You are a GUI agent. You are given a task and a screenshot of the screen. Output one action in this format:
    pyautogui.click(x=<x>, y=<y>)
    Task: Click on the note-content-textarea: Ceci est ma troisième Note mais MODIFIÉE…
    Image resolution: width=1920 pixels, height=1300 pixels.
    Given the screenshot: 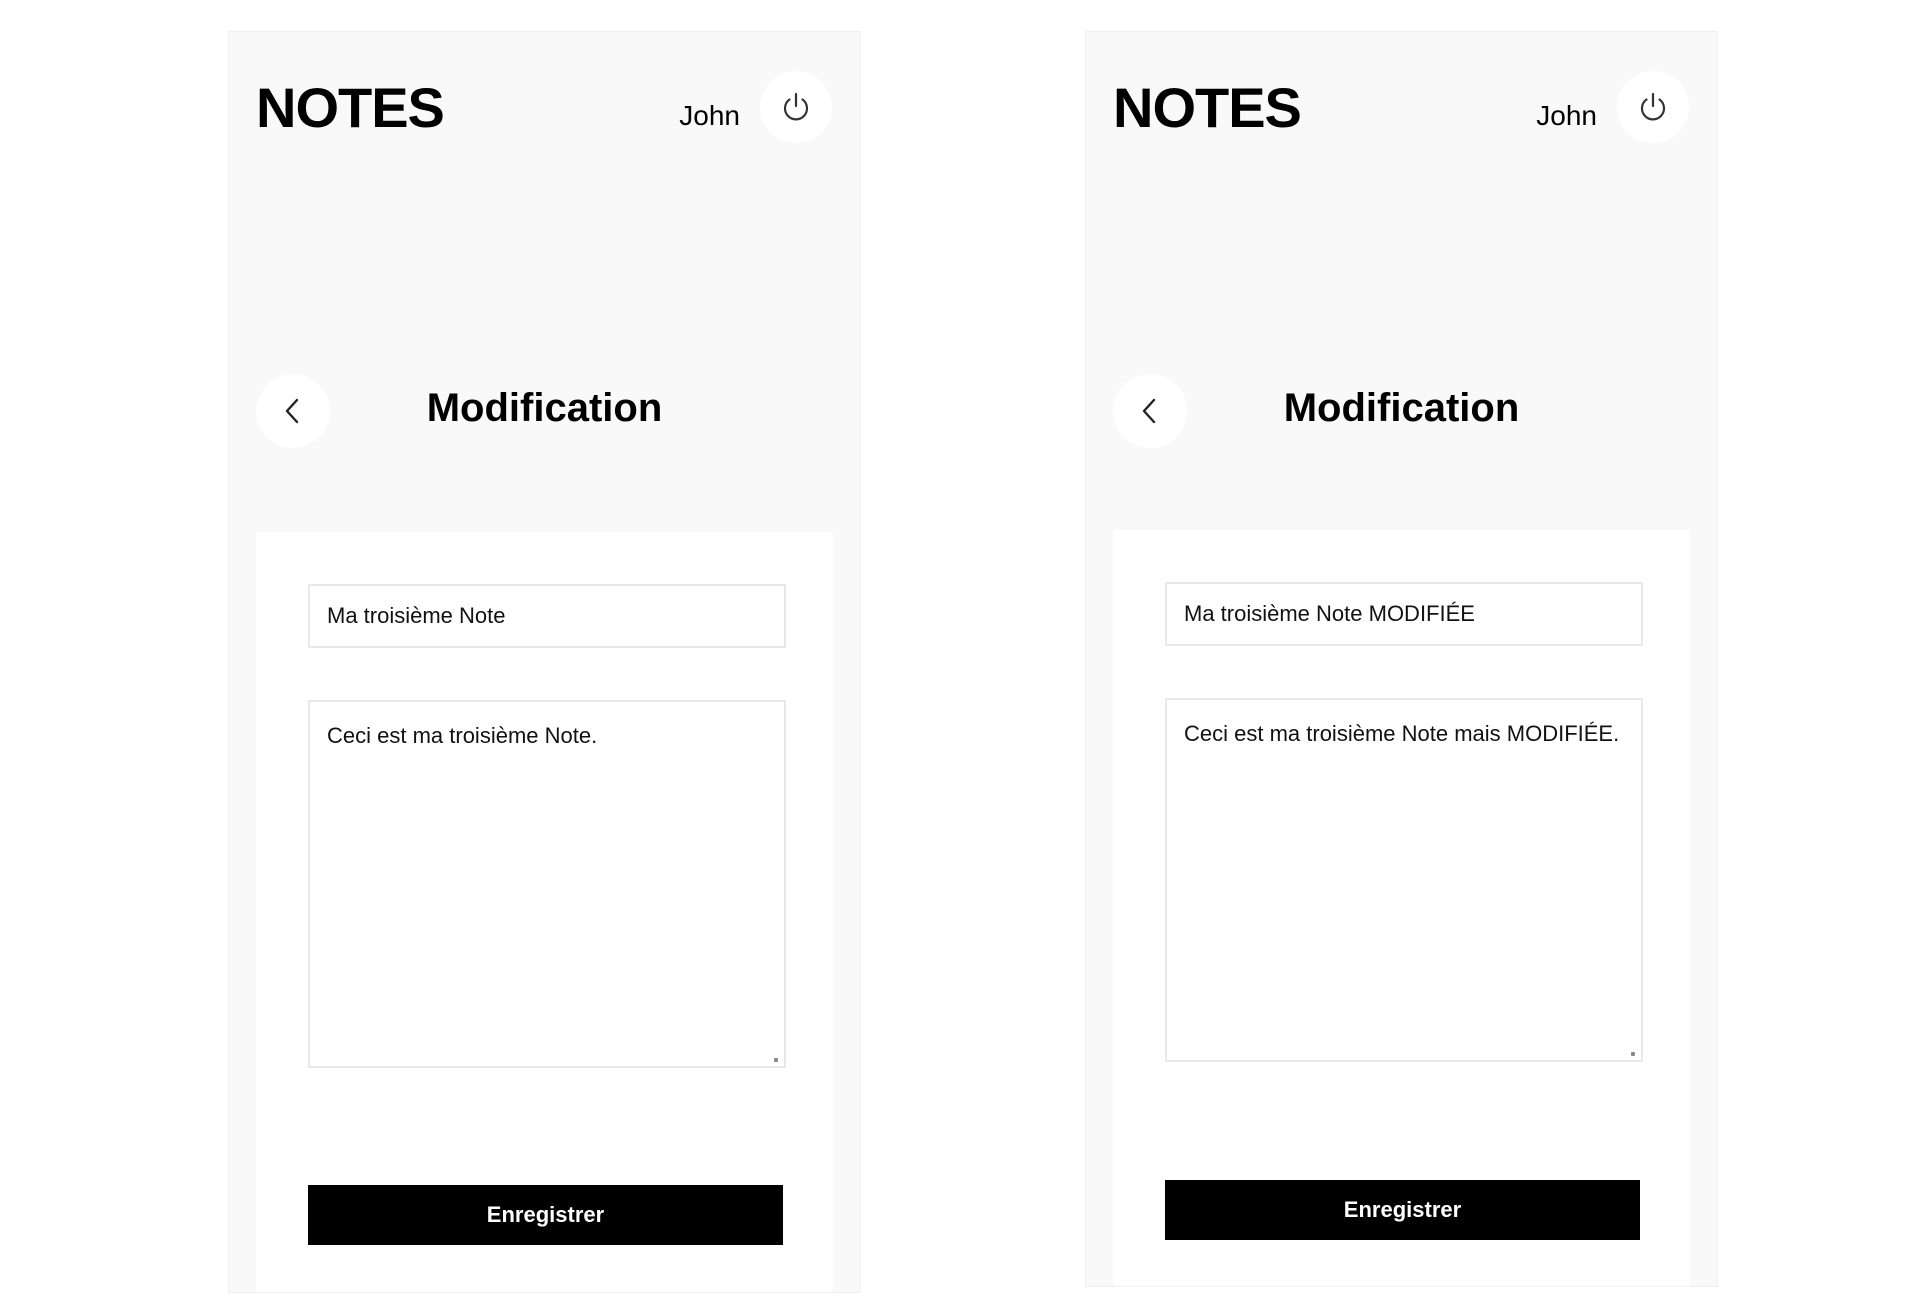 What is the action you would take?
    pyautogui.click(x=1404, y=880)
    